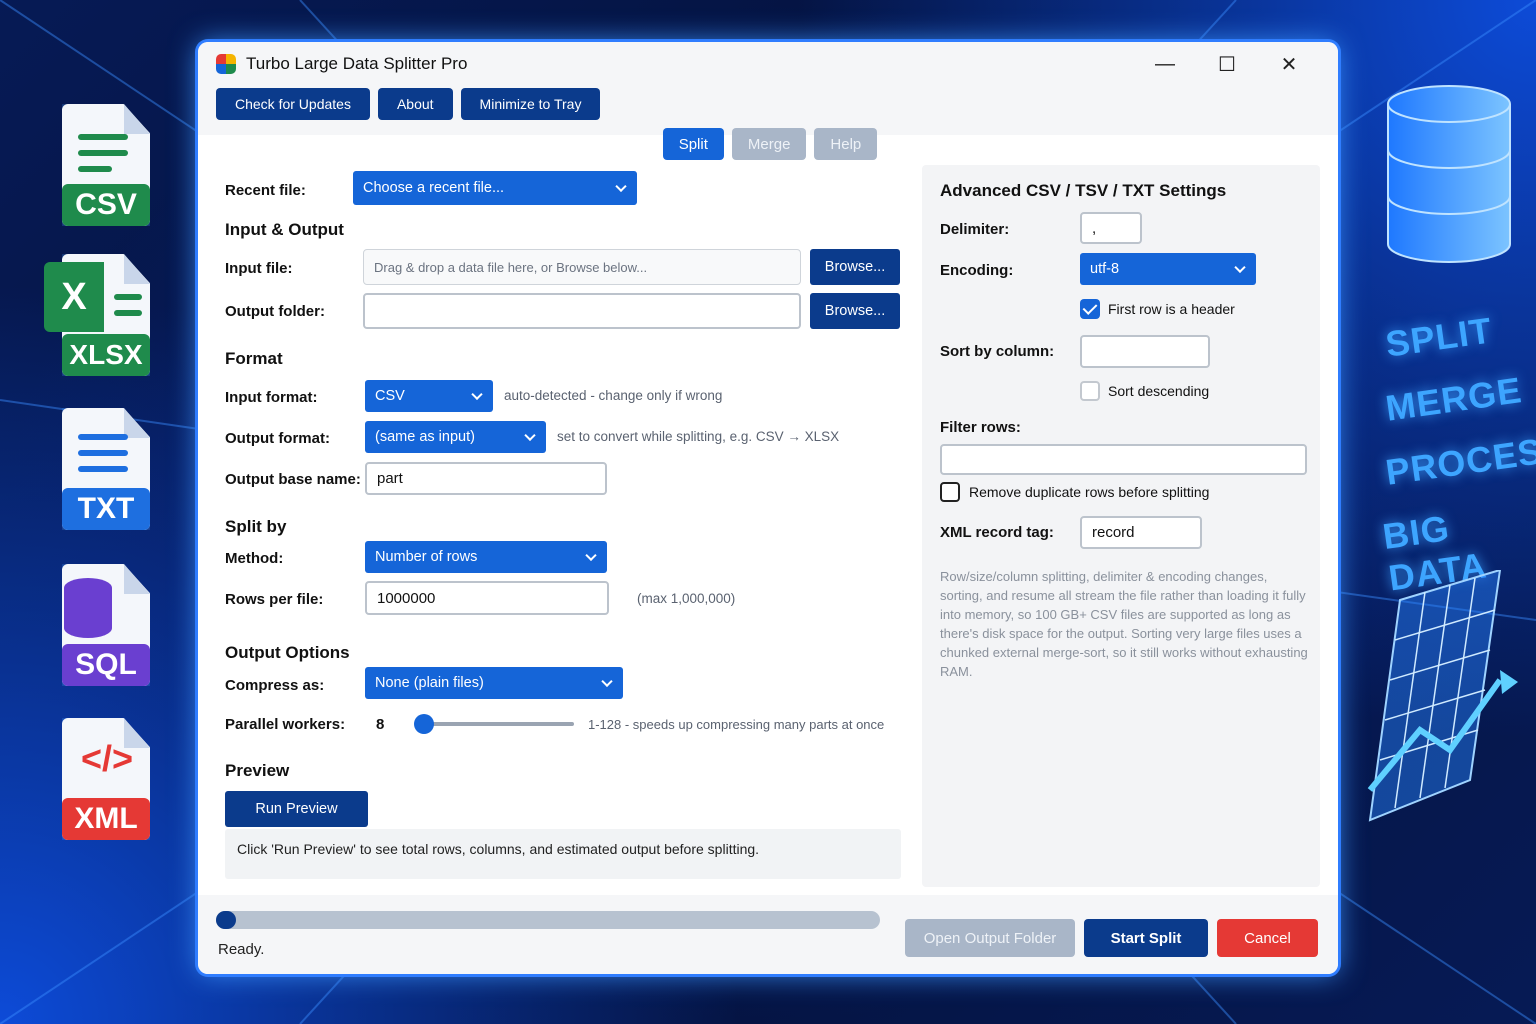  Describe the element at coordinates (846, 144) in the screenshot. I see `tab-help: Help` at that location.